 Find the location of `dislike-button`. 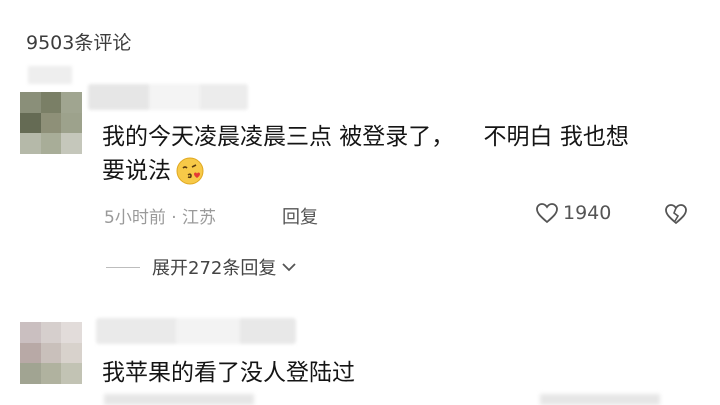

dislike-button is located at coordinates (676, 216).